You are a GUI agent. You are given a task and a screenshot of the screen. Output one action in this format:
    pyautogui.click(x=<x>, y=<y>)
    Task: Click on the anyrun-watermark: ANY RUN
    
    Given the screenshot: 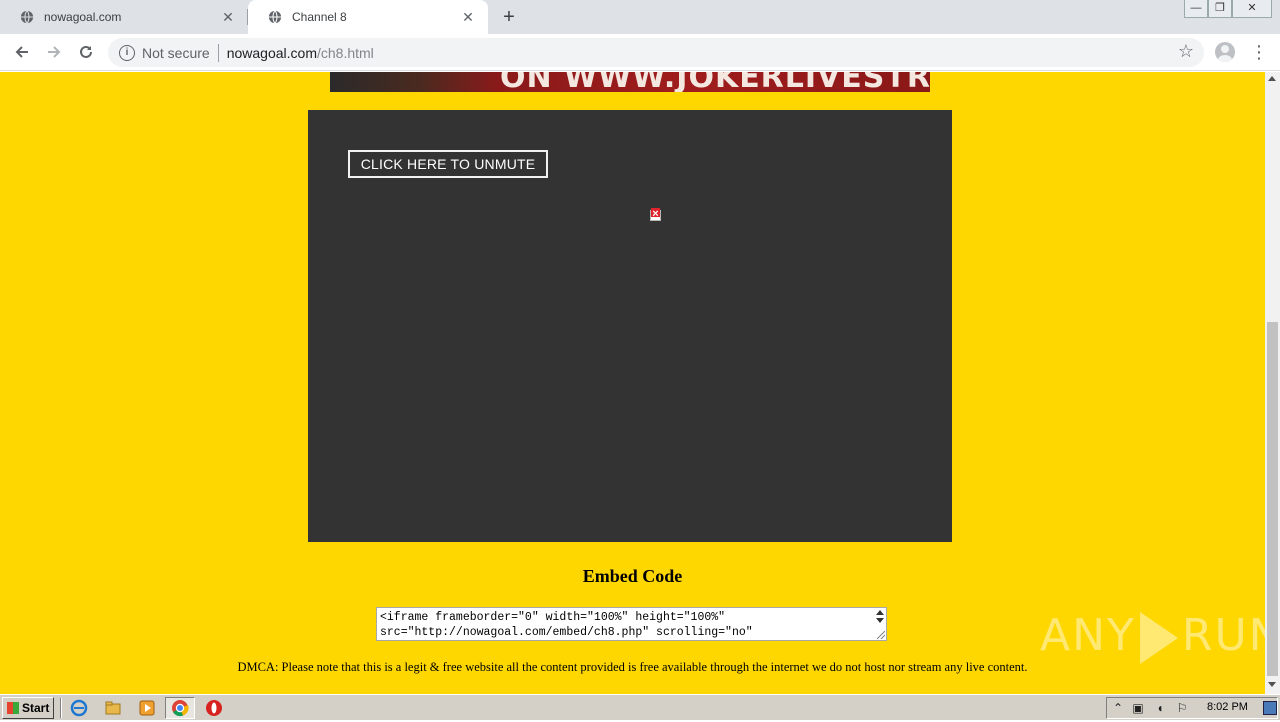 What is the action you would take?
    pyautogui.click(x=1152, y=637)
    